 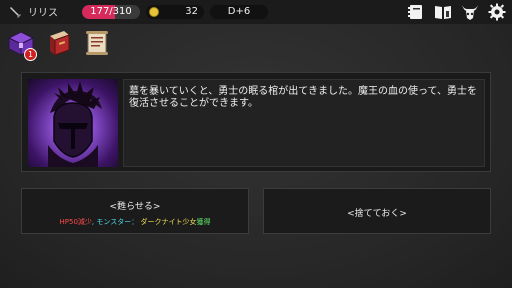 I want to click on revive-choice-title: <甦らせる>, so click(x=135, y=207).